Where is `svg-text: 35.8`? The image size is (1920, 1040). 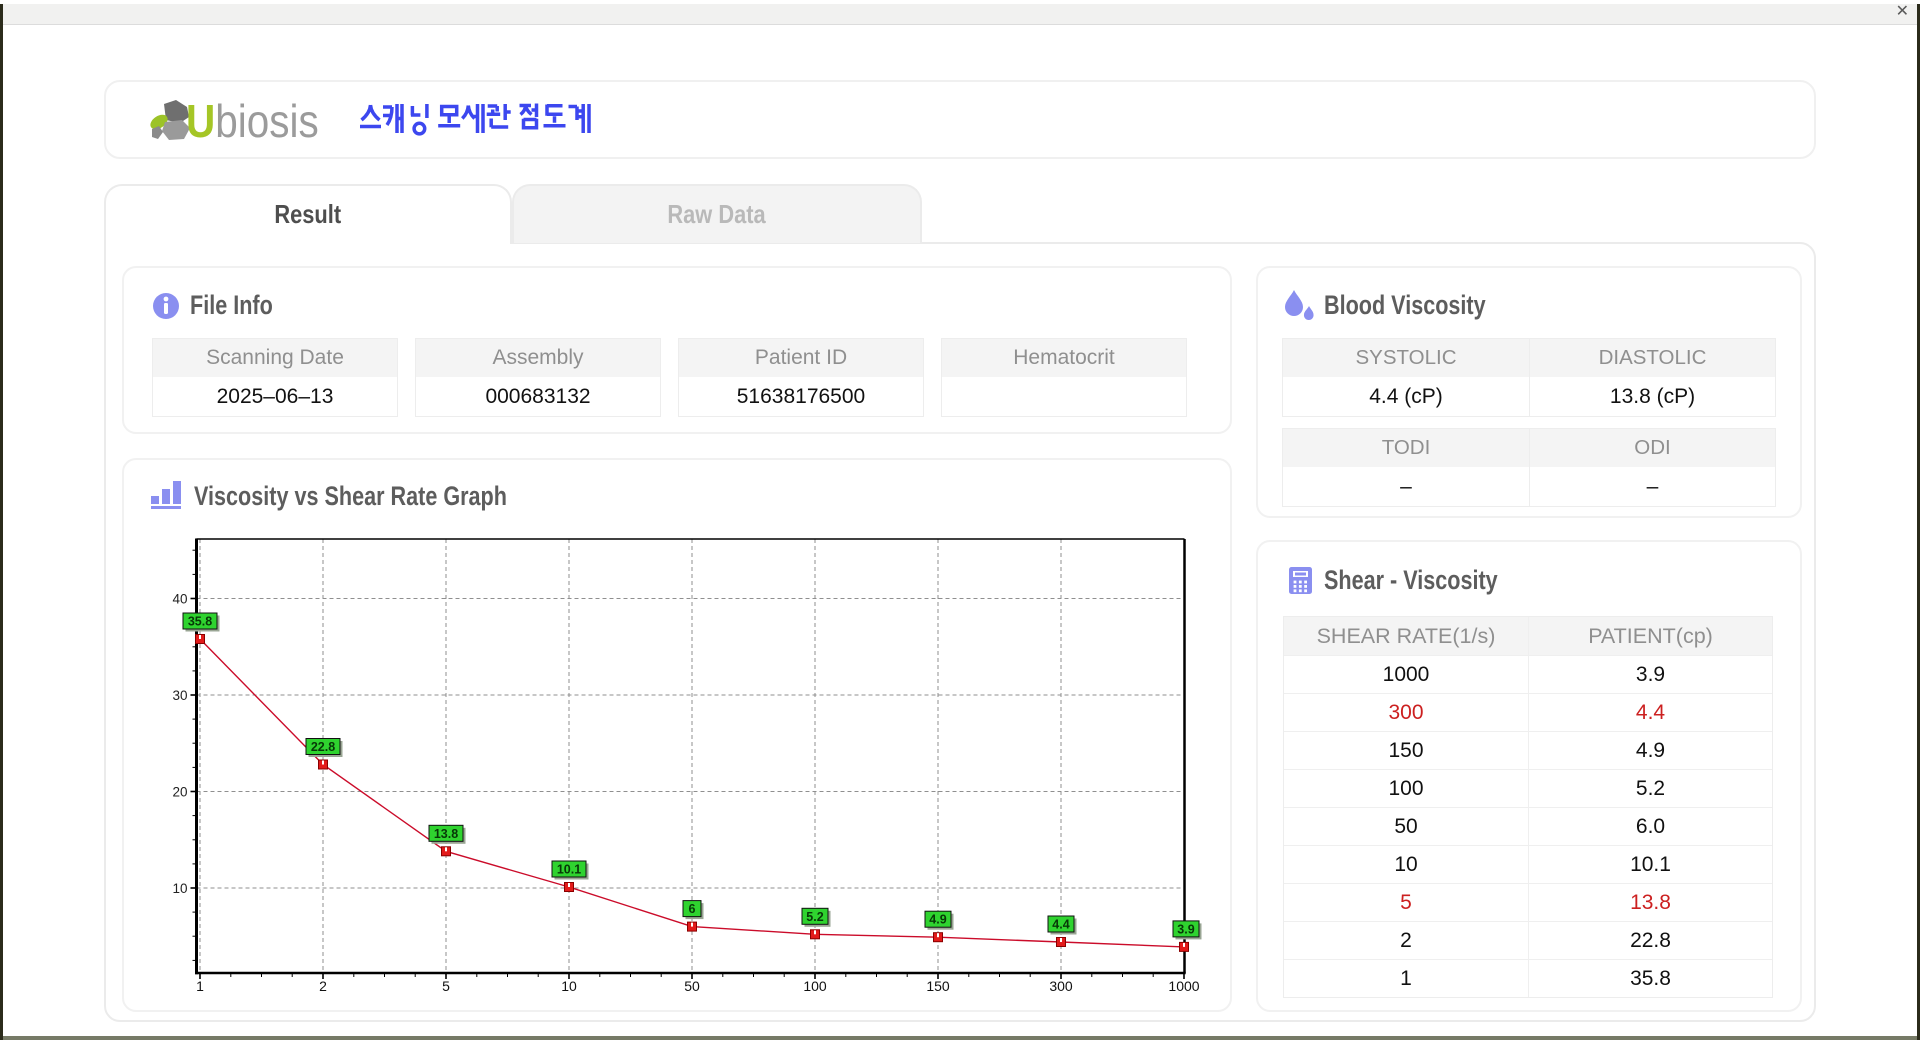 svg-text: 35.8 is located at coordinates (200, 622).